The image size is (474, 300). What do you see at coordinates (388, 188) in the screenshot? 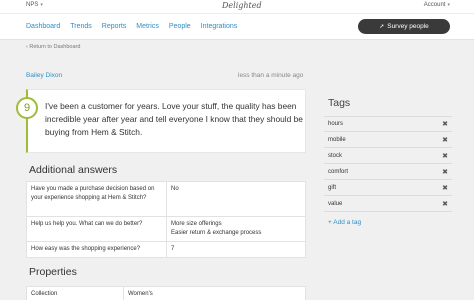
I see `tag-item: gift ✖` at bounding box center [388, 188].